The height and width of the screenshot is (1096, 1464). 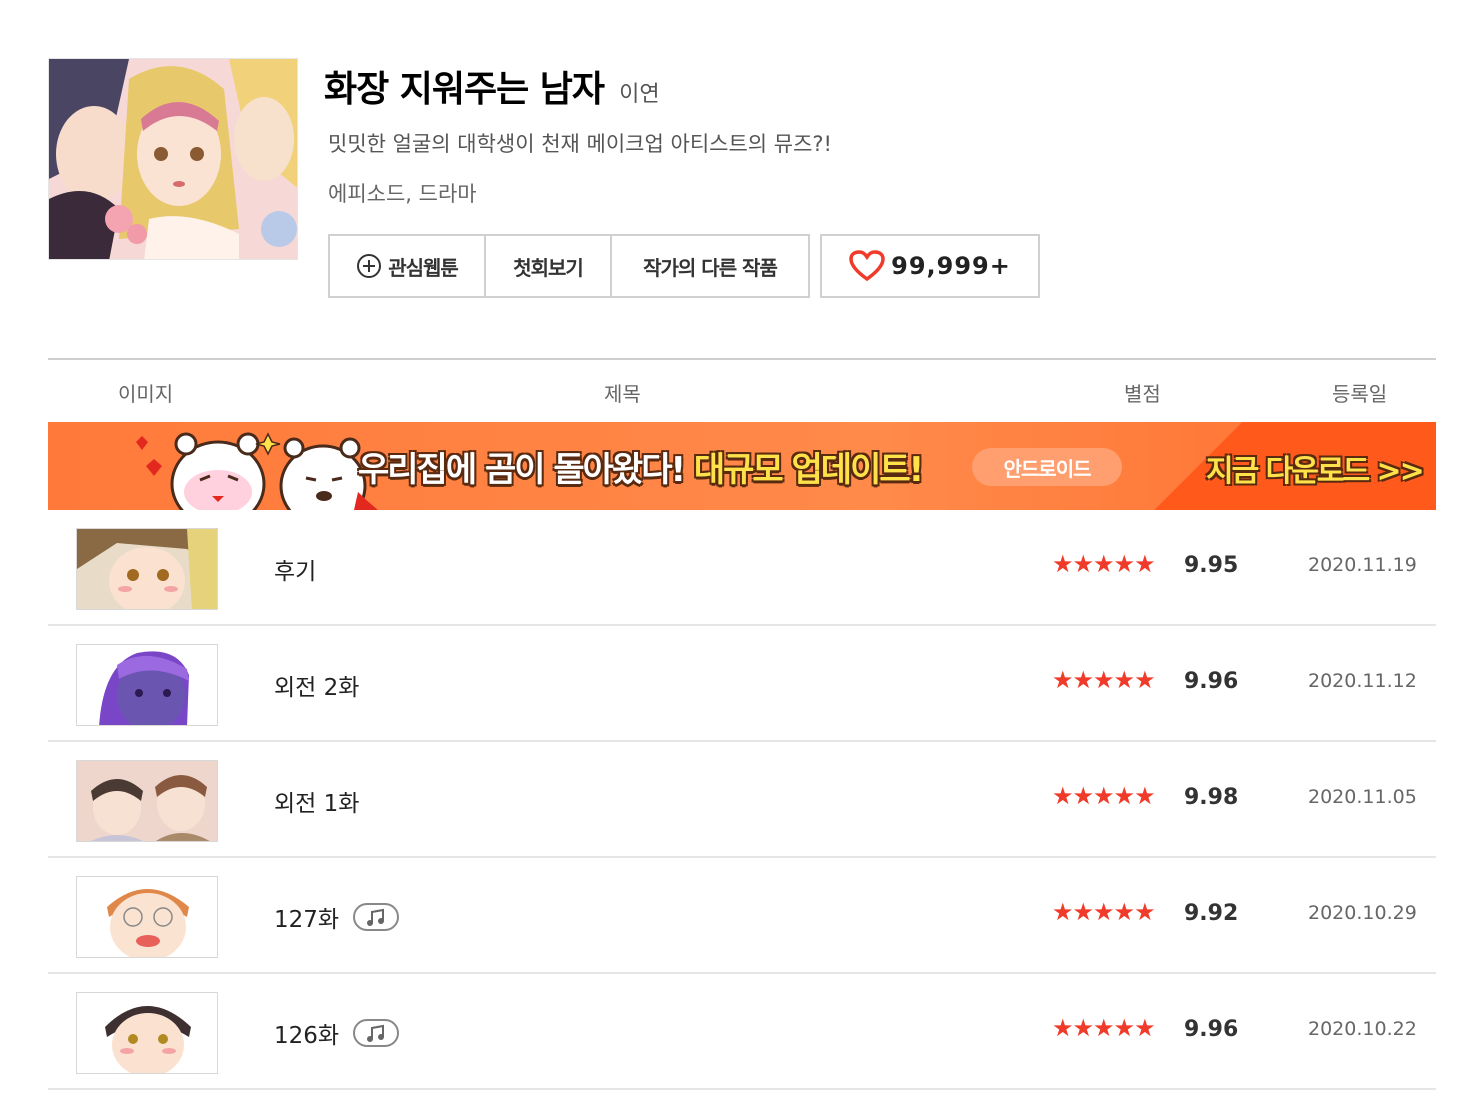 I want to click on table-header: 이미지 제목 별점 등록일, so click(x=742, y=390).